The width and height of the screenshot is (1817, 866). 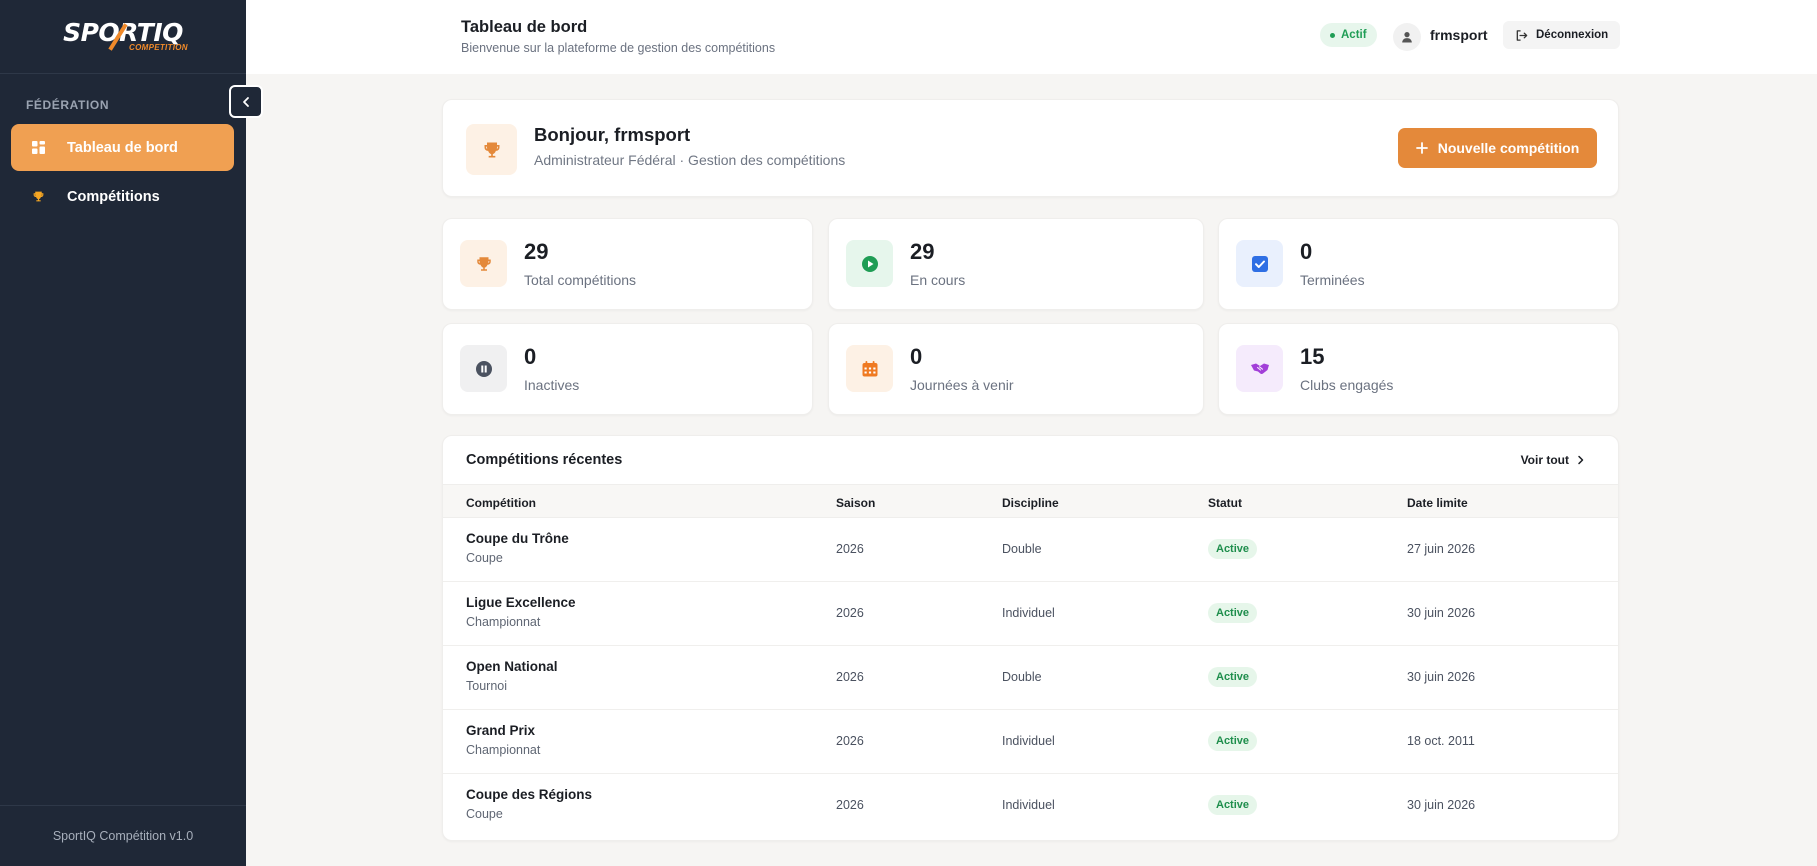 I want to click on new-competition-label: Nouvelle compétition, so click(x=1508, y=148).